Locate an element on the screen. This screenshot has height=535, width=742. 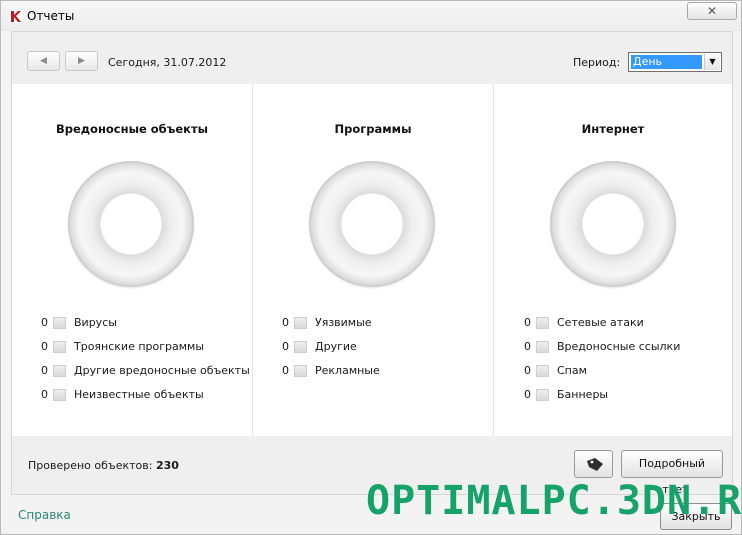
window-title: Отчеты is located at coordinates (51, 16).